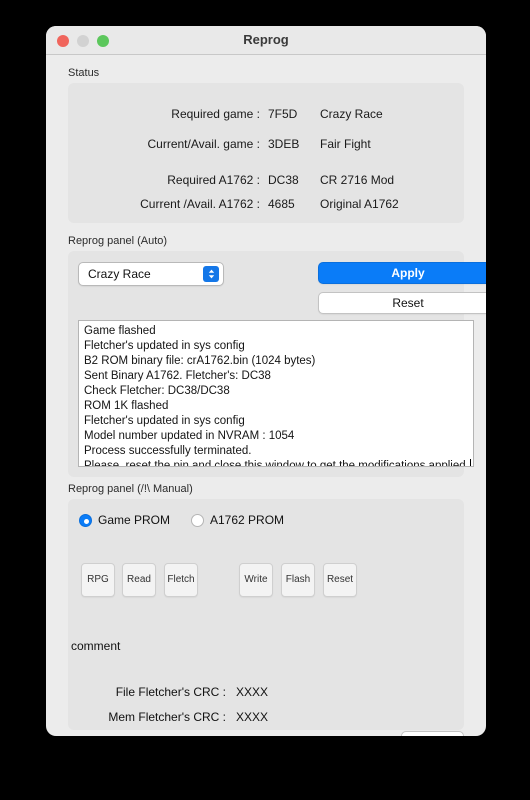 This screenshot has width=530, height=800. I want to click on log-line: Game flashed, so click(120, 331).